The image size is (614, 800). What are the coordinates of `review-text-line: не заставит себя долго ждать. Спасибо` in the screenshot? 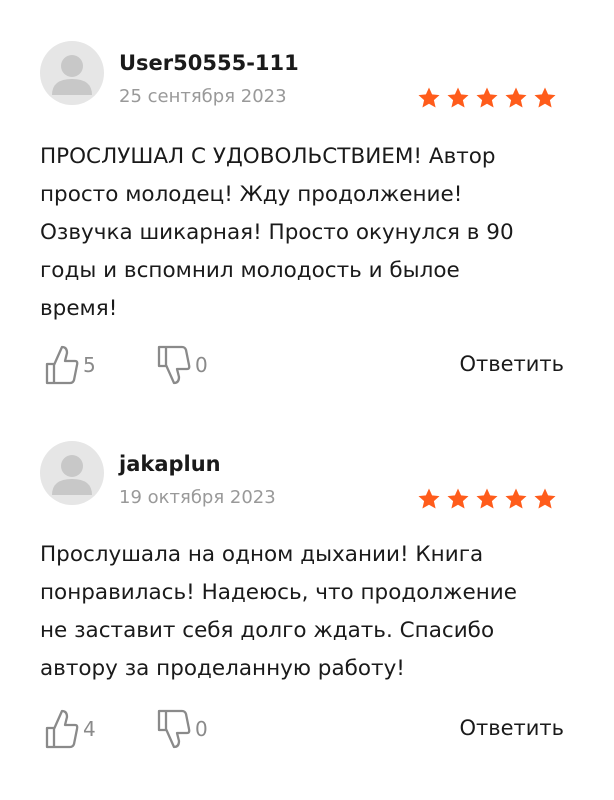 It's located at (267, 630).